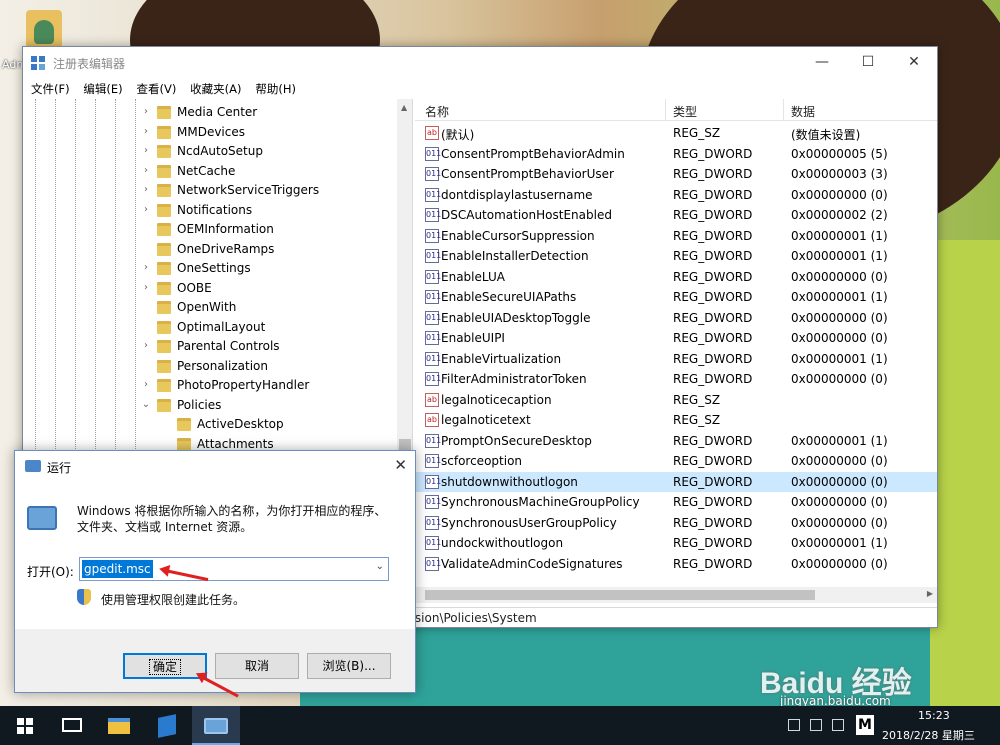 The height and width of the screenshot is (745, 1000). I want to click on volume-icon, so click(838, 725).